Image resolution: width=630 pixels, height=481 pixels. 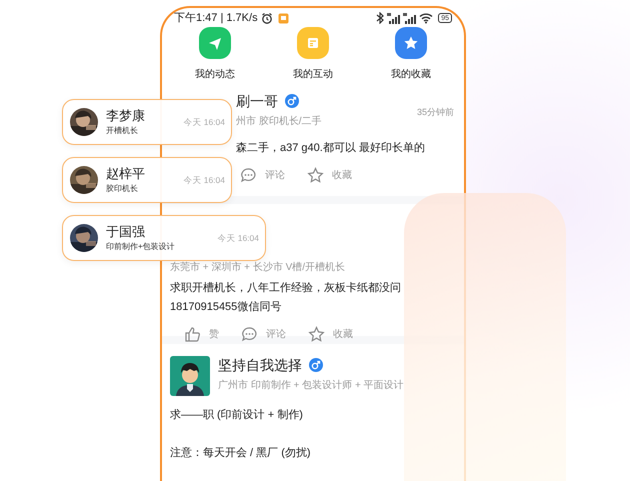 What do you see at coordinates (241, 453) in the screenshot?
I see `post-text: 注意：每天开会 / 黑厂 (勿扰)` at bounding box center [241, 453].